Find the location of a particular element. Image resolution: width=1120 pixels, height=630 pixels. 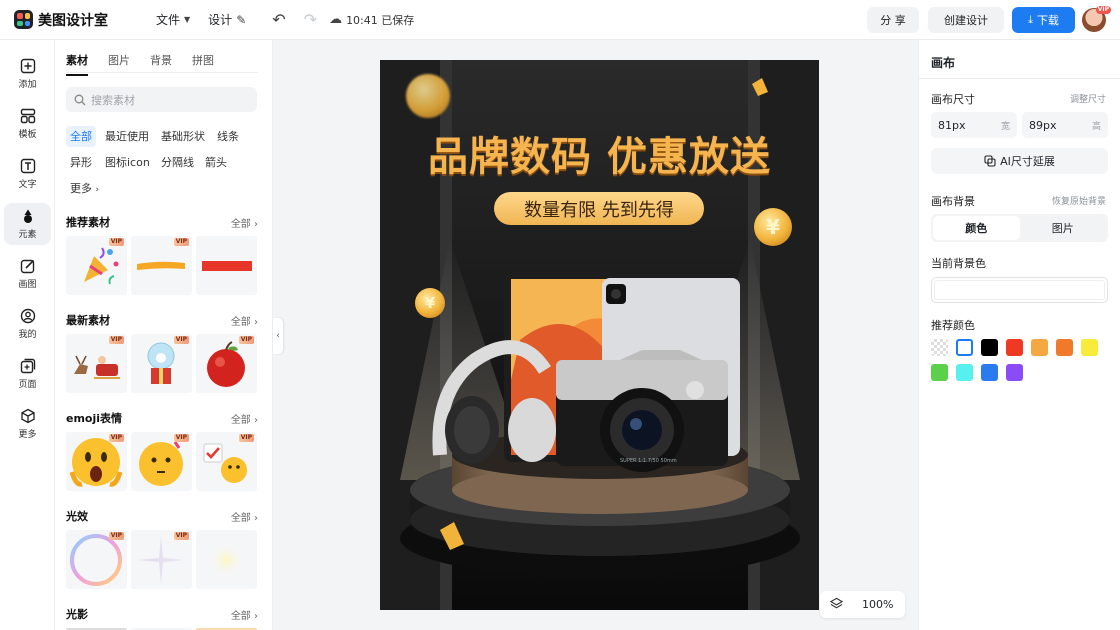

chip-all: 全部 is located at coordinates (81, 136).